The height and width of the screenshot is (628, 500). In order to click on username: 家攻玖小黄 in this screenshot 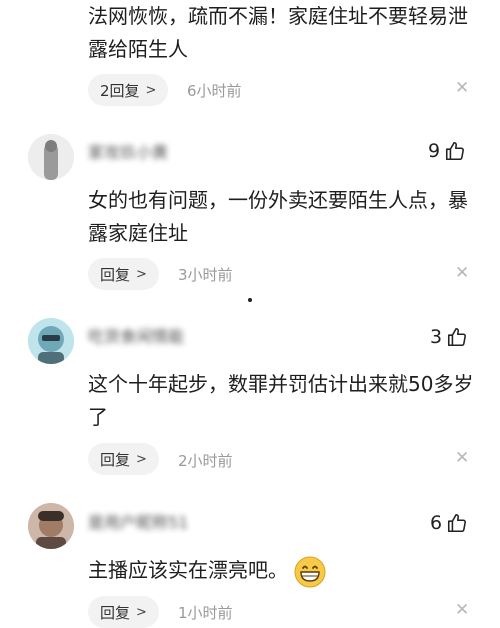, I will do `click(128, 153)`.